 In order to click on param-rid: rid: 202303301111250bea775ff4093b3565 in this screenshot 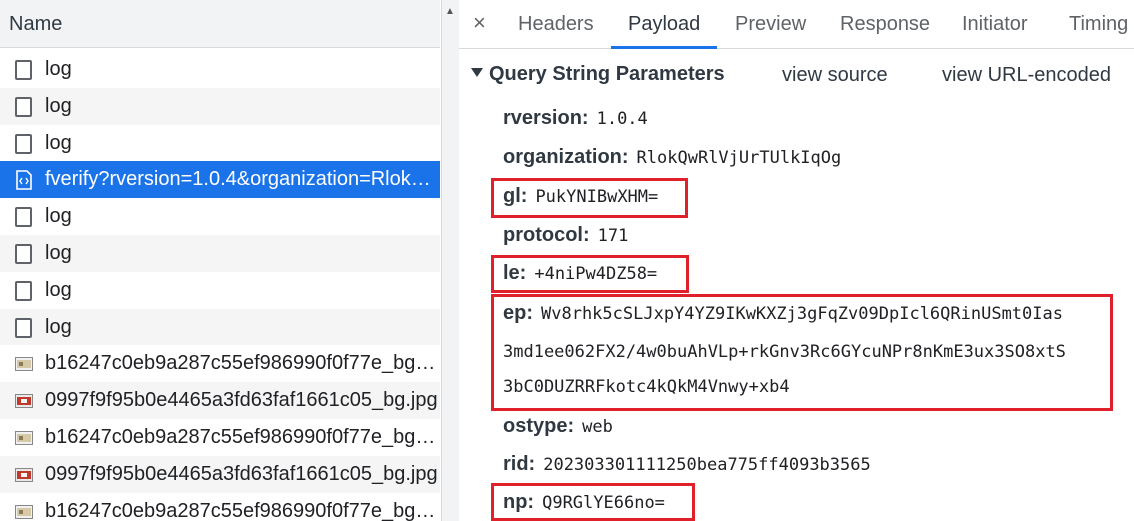, I will do `click(687, 464)`.